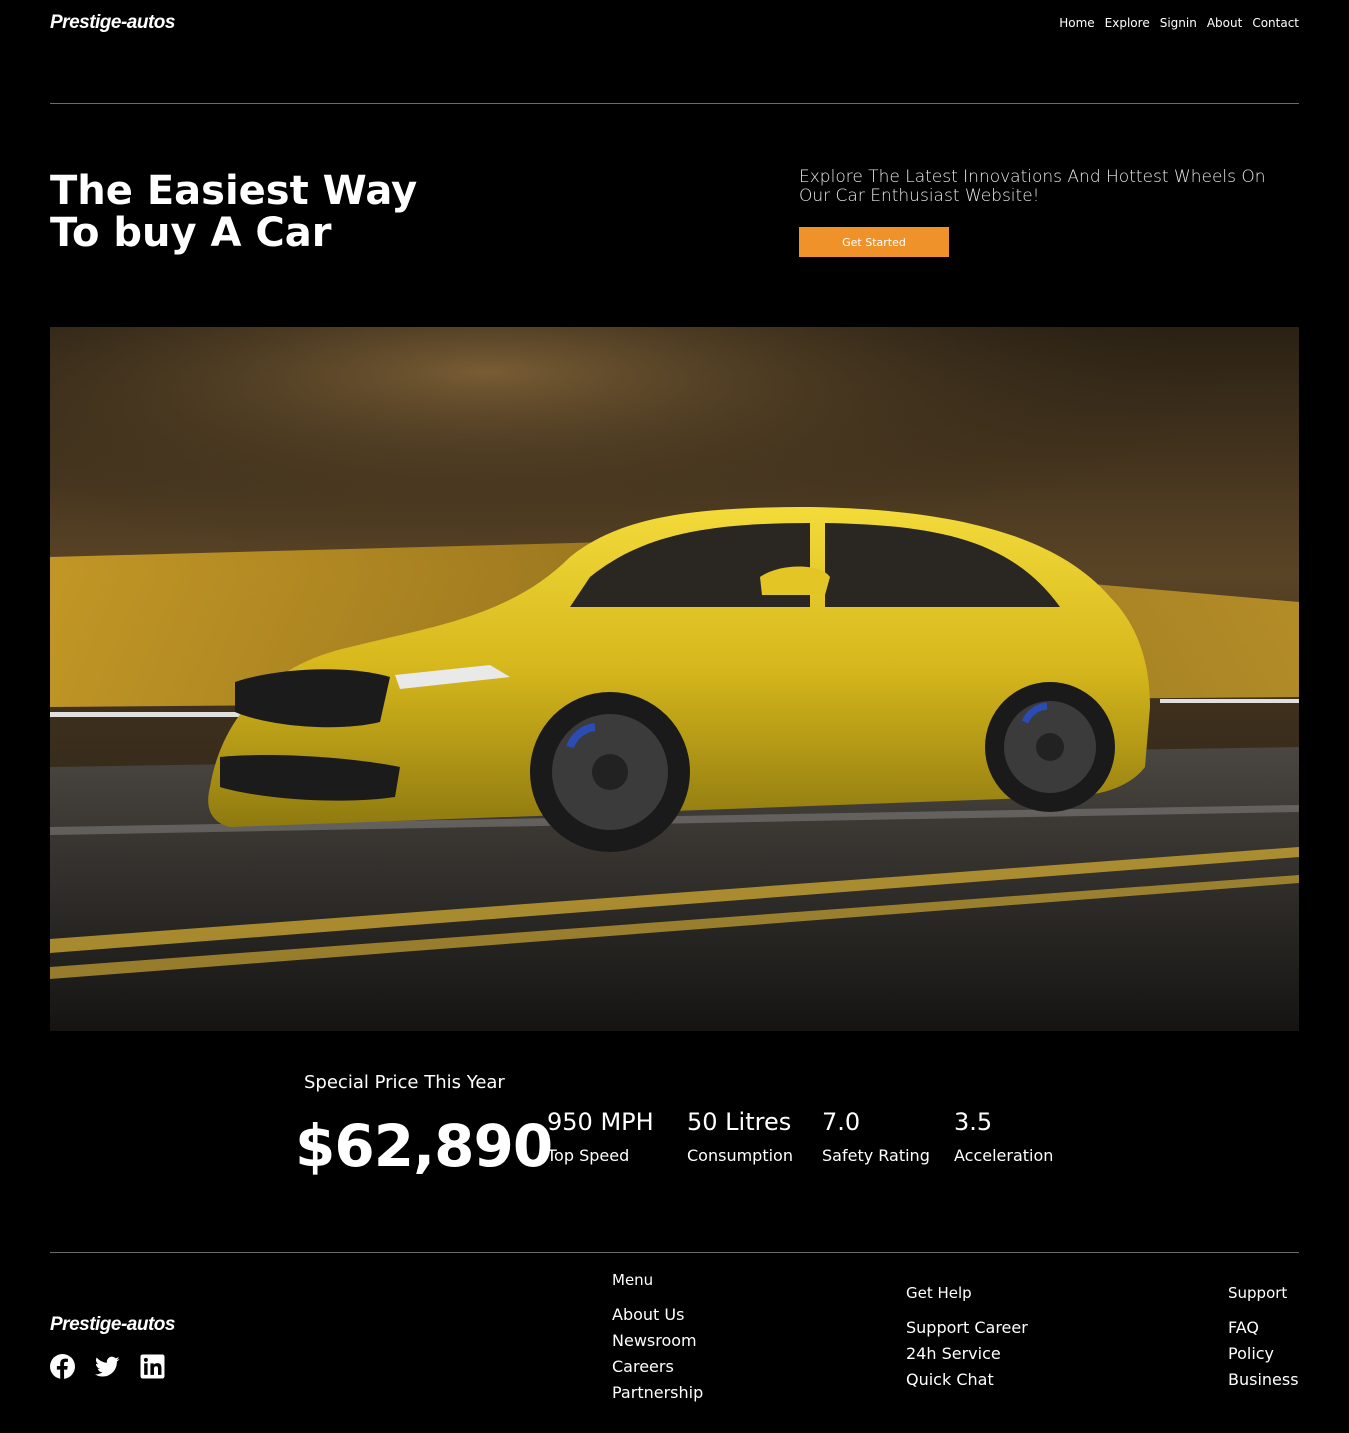 This screenshot has height=1433, width=1349. What do you see at coordinates (657, 1367) in the screenshot?
I see `footer-link-careers: Careers` at bounding box center [657, 1367].